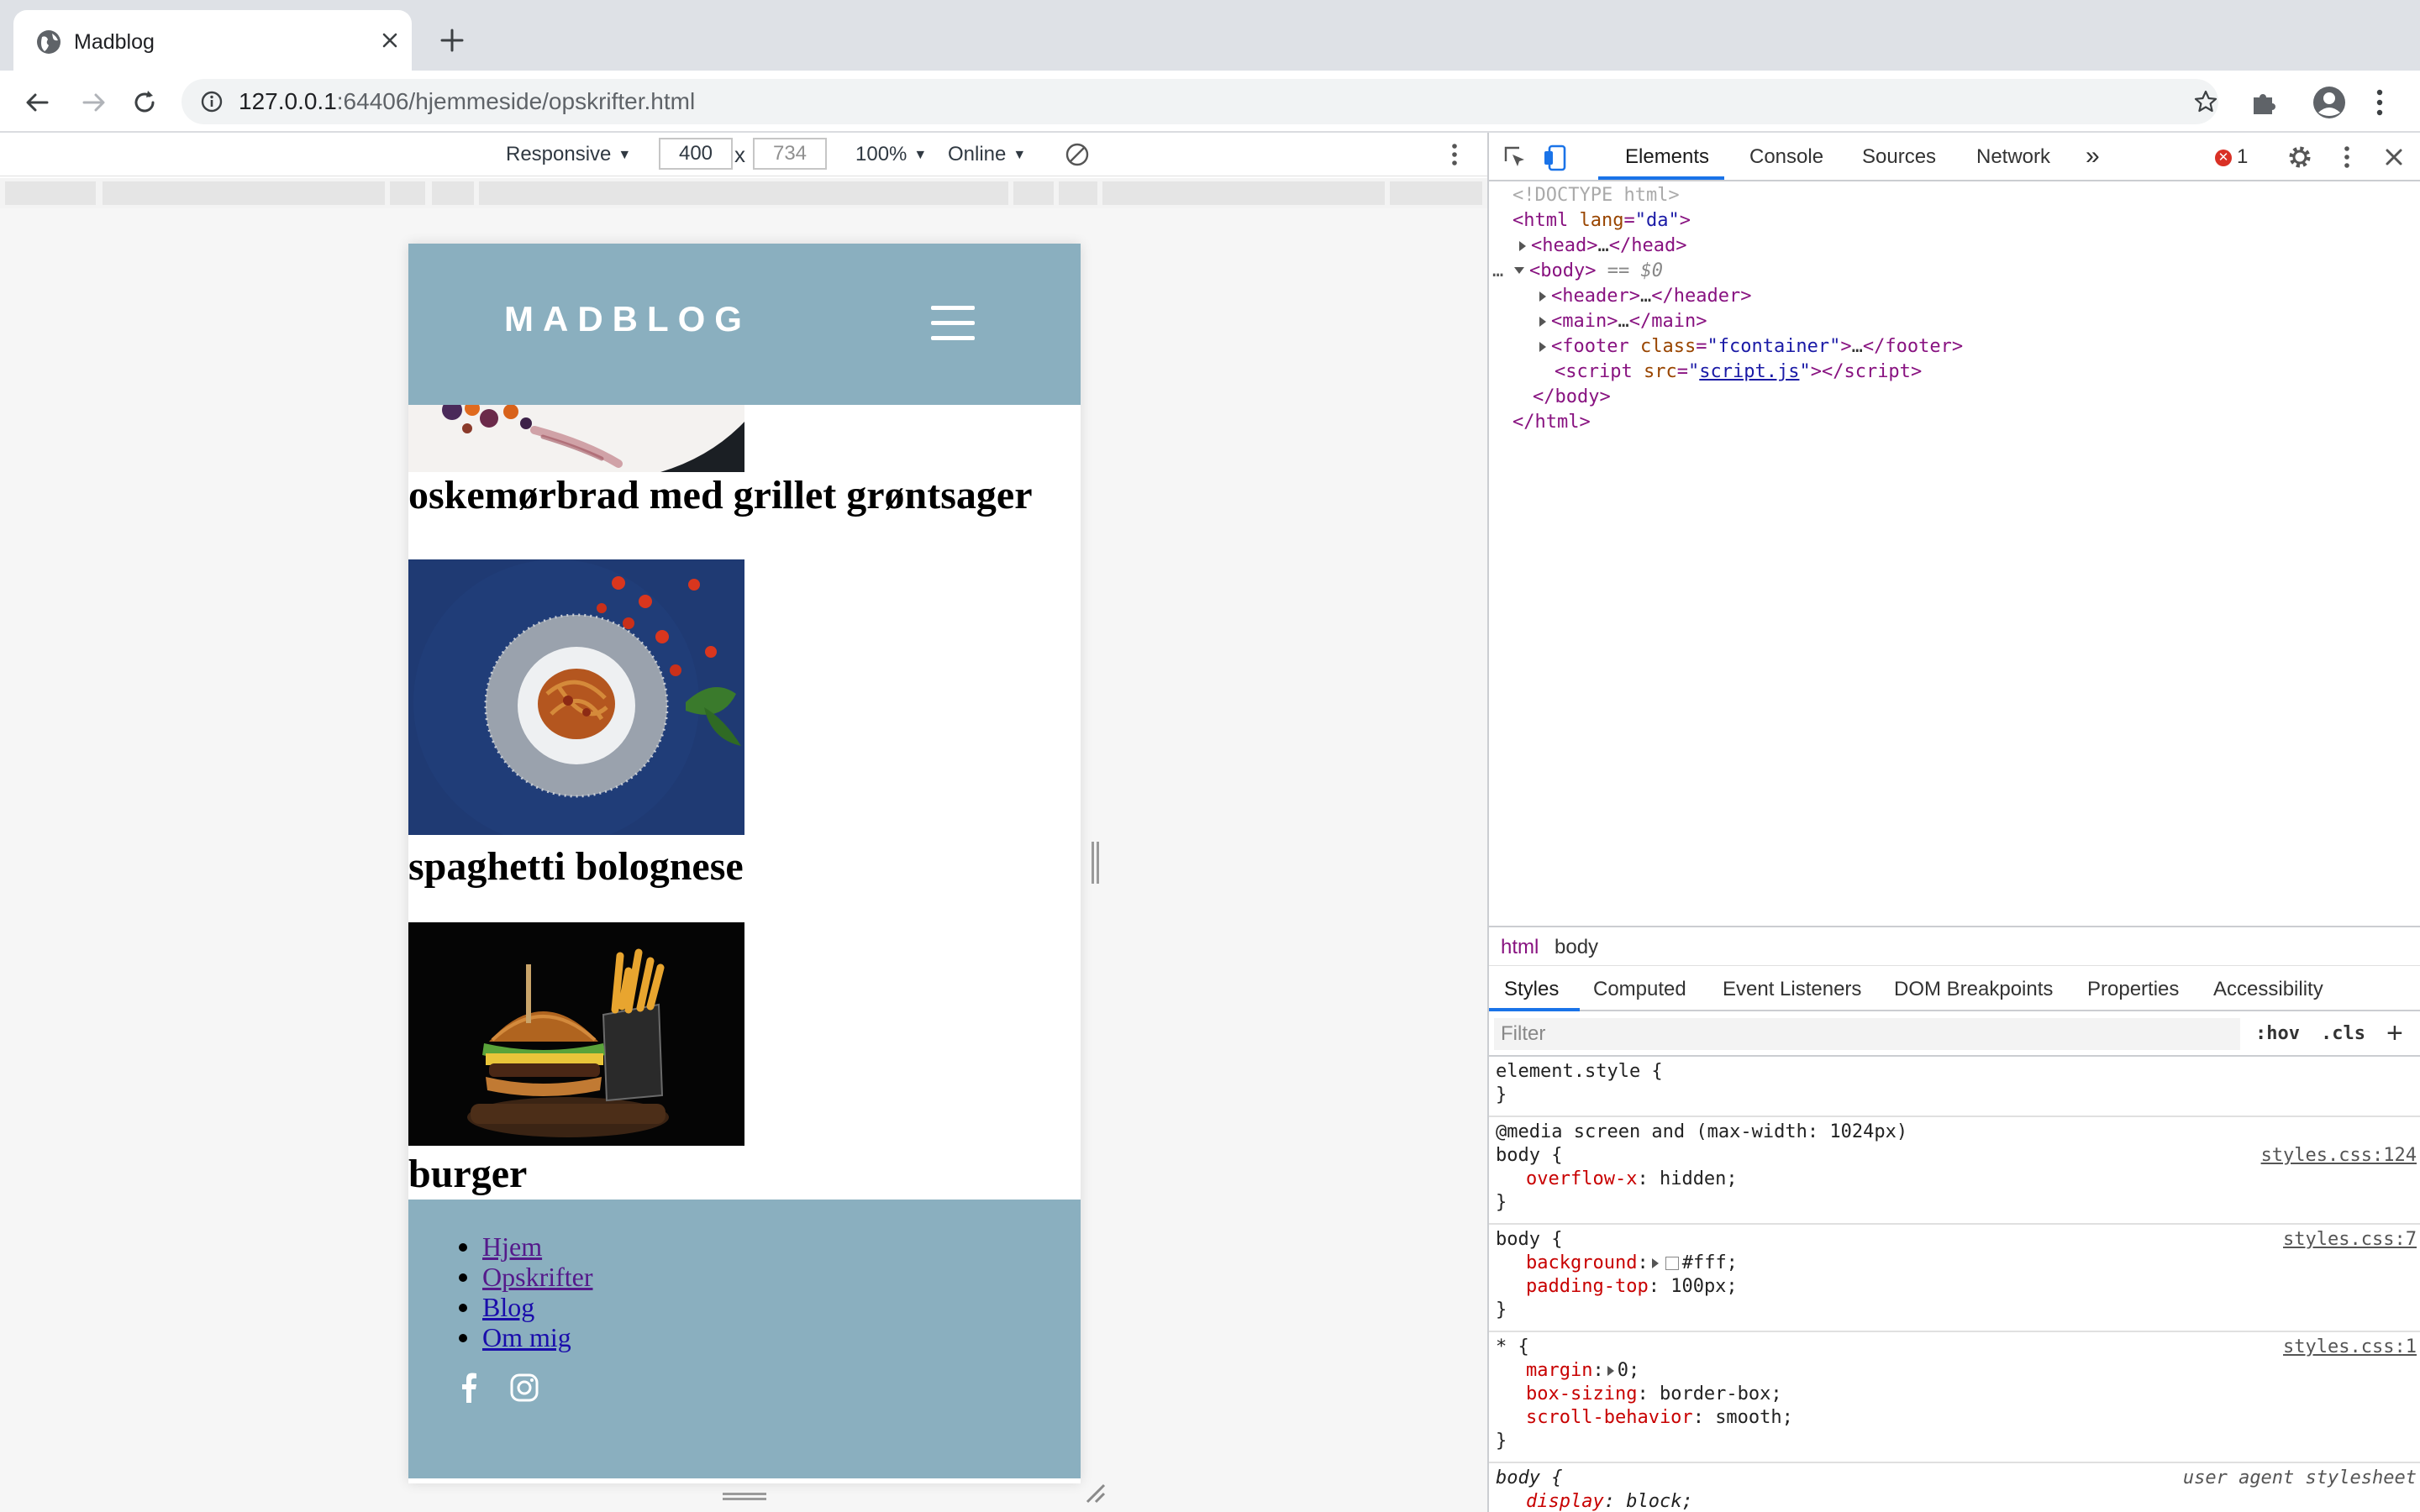 Image resolution: width=2420 pixels, height=1512 pixels. I want to click on tab-network: Network, so click(2013, 157).